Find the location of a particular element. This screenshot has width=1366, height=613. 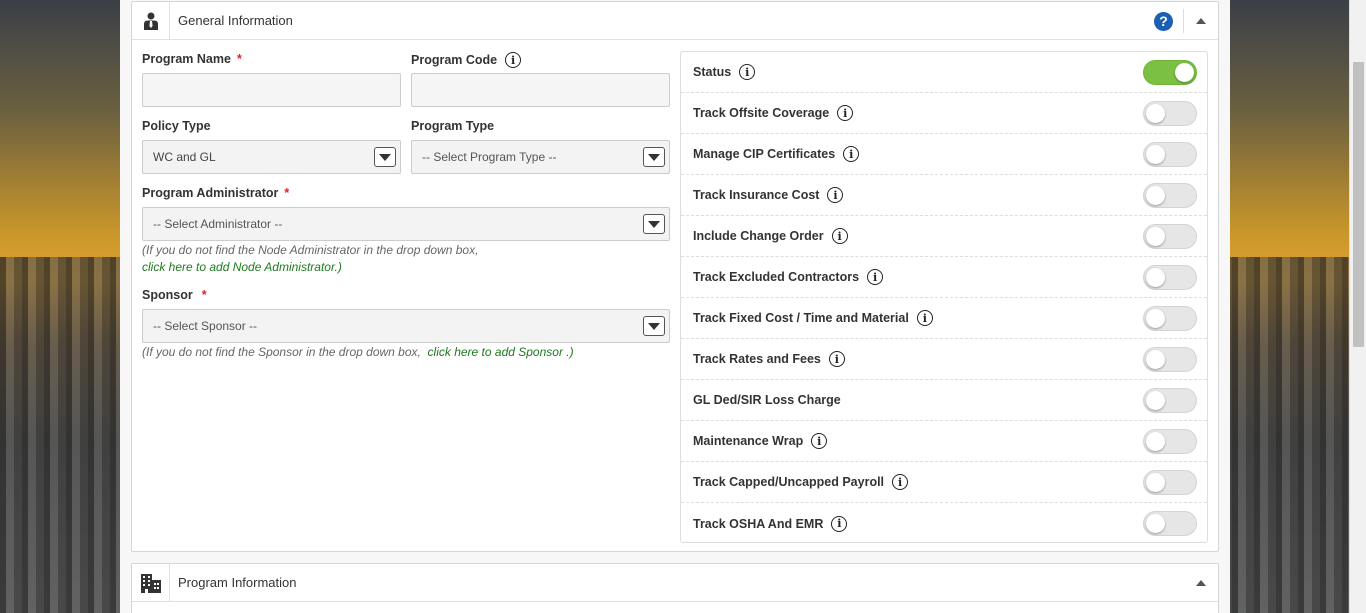

toggle-row: Track Insurance Cost i is located at coordinates (944, 195).